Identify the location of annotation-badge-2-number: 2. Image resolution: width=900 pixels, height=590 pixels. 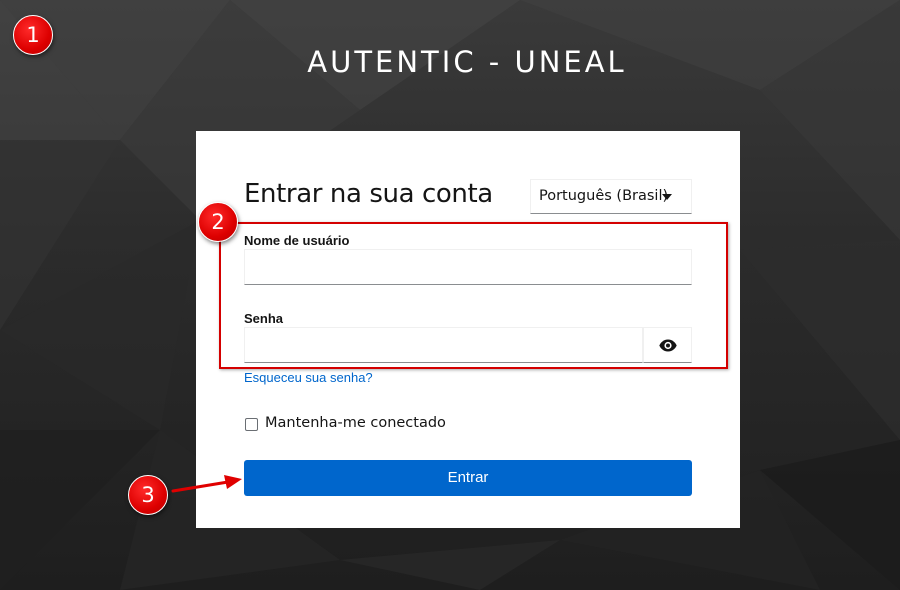
(218, 222).